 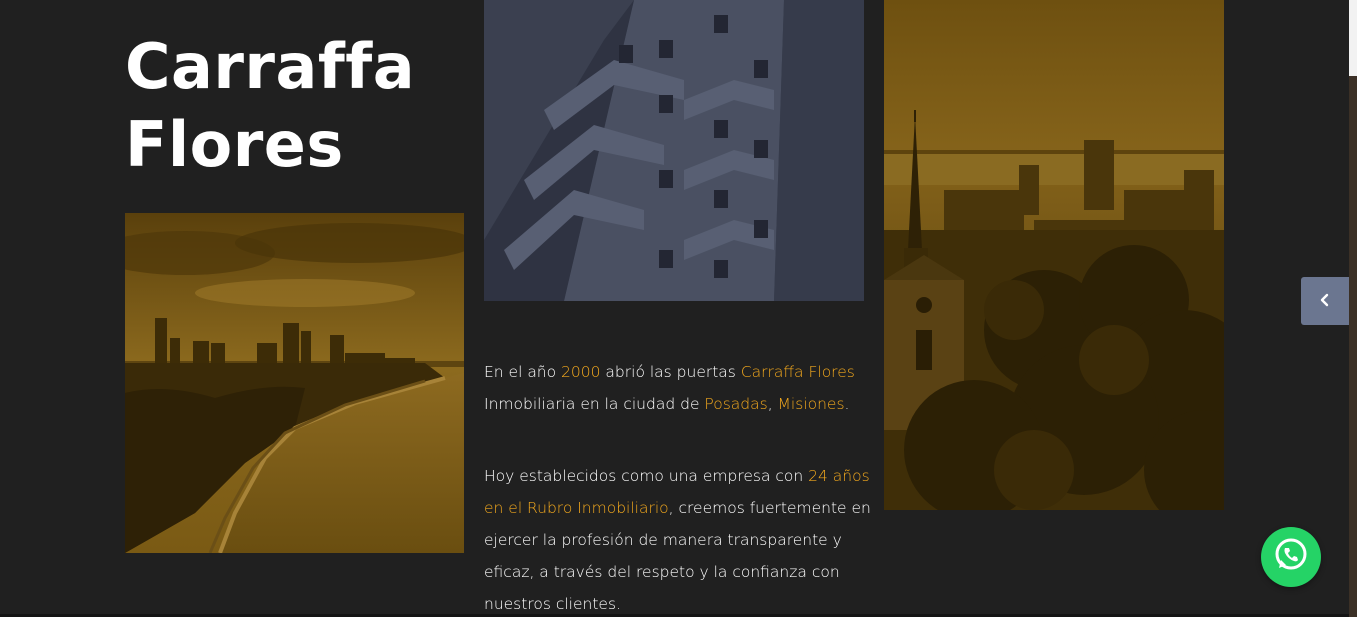 What do you see at coordinates (670, 371) in the screenshot?
I see `body-text: abrió las puertas` at bounding box center [670, 371].